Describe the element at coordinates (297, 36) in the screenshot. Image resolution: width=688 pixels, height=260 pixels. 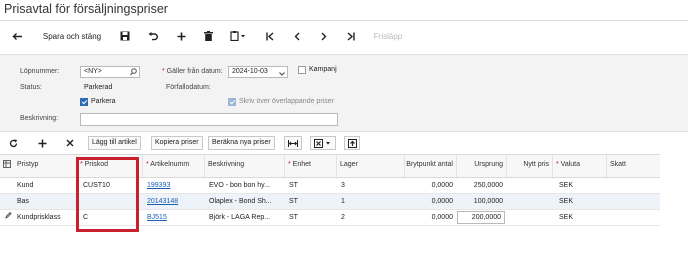
I see `previous-record-icon` at that location.